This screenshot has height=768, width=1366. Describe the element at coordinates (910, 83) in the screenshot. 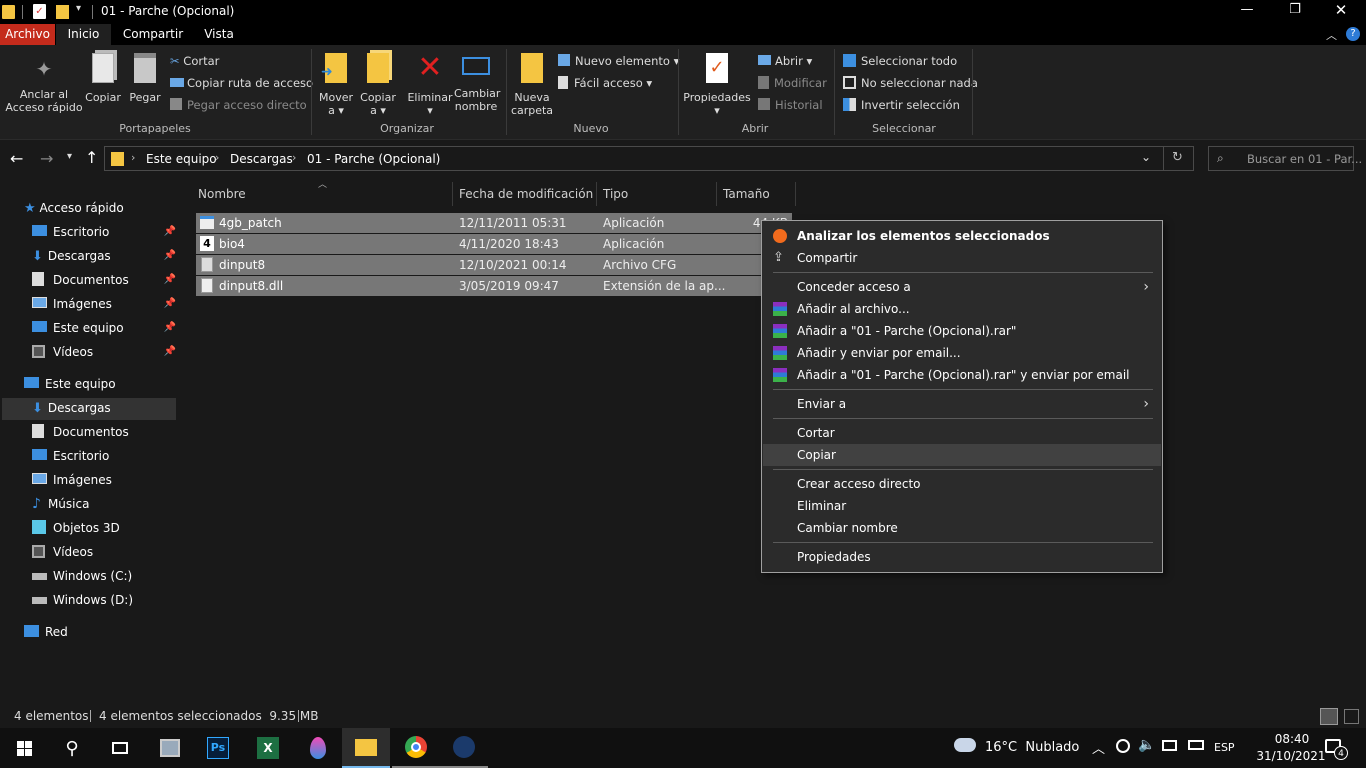

I see `select-none-button: No seleccionar nada` at that location.